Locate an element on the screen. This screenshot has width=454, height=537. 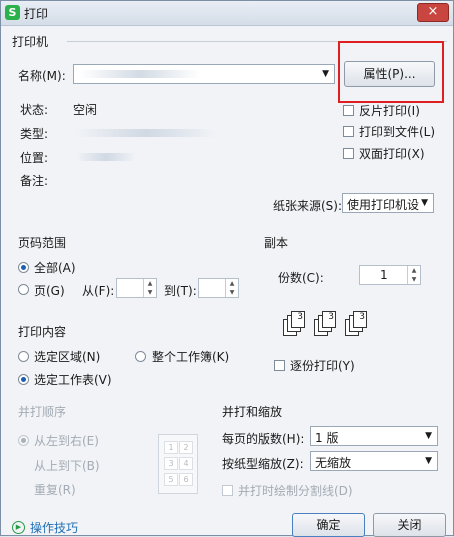
print-order-group-label: 并打顺序 is located at coordinates (42, 412).